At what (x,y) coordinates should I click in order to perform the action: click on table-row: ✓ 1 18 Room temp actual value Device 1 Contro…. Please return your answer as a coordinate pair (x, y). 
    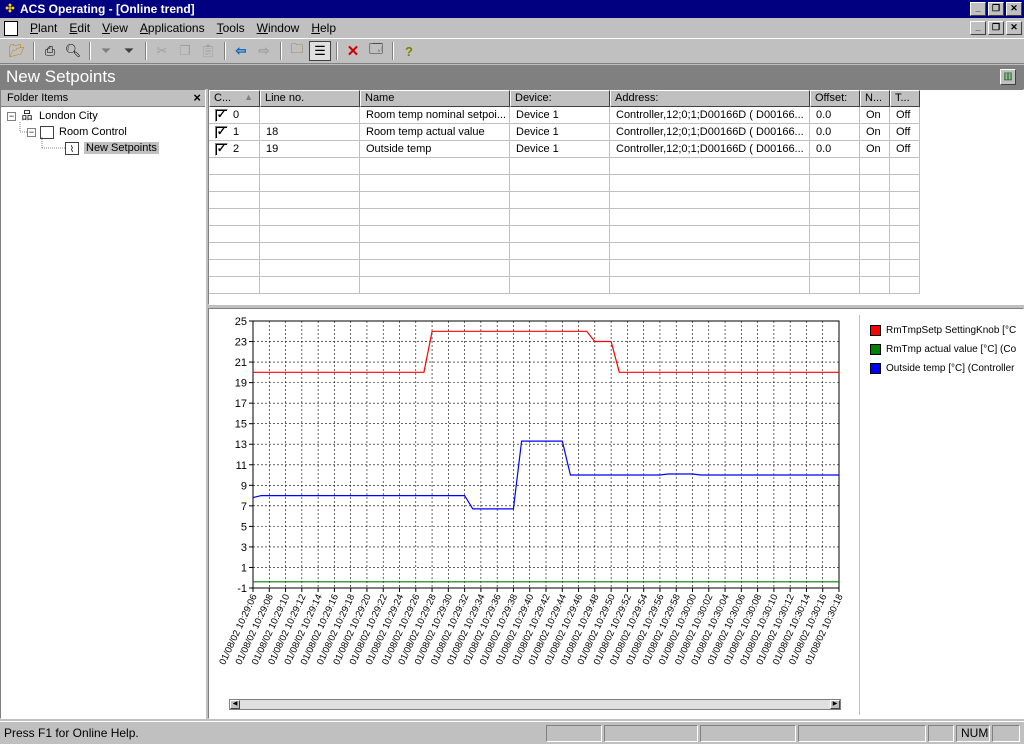
    Looking at the image, I should click on (564, 132).